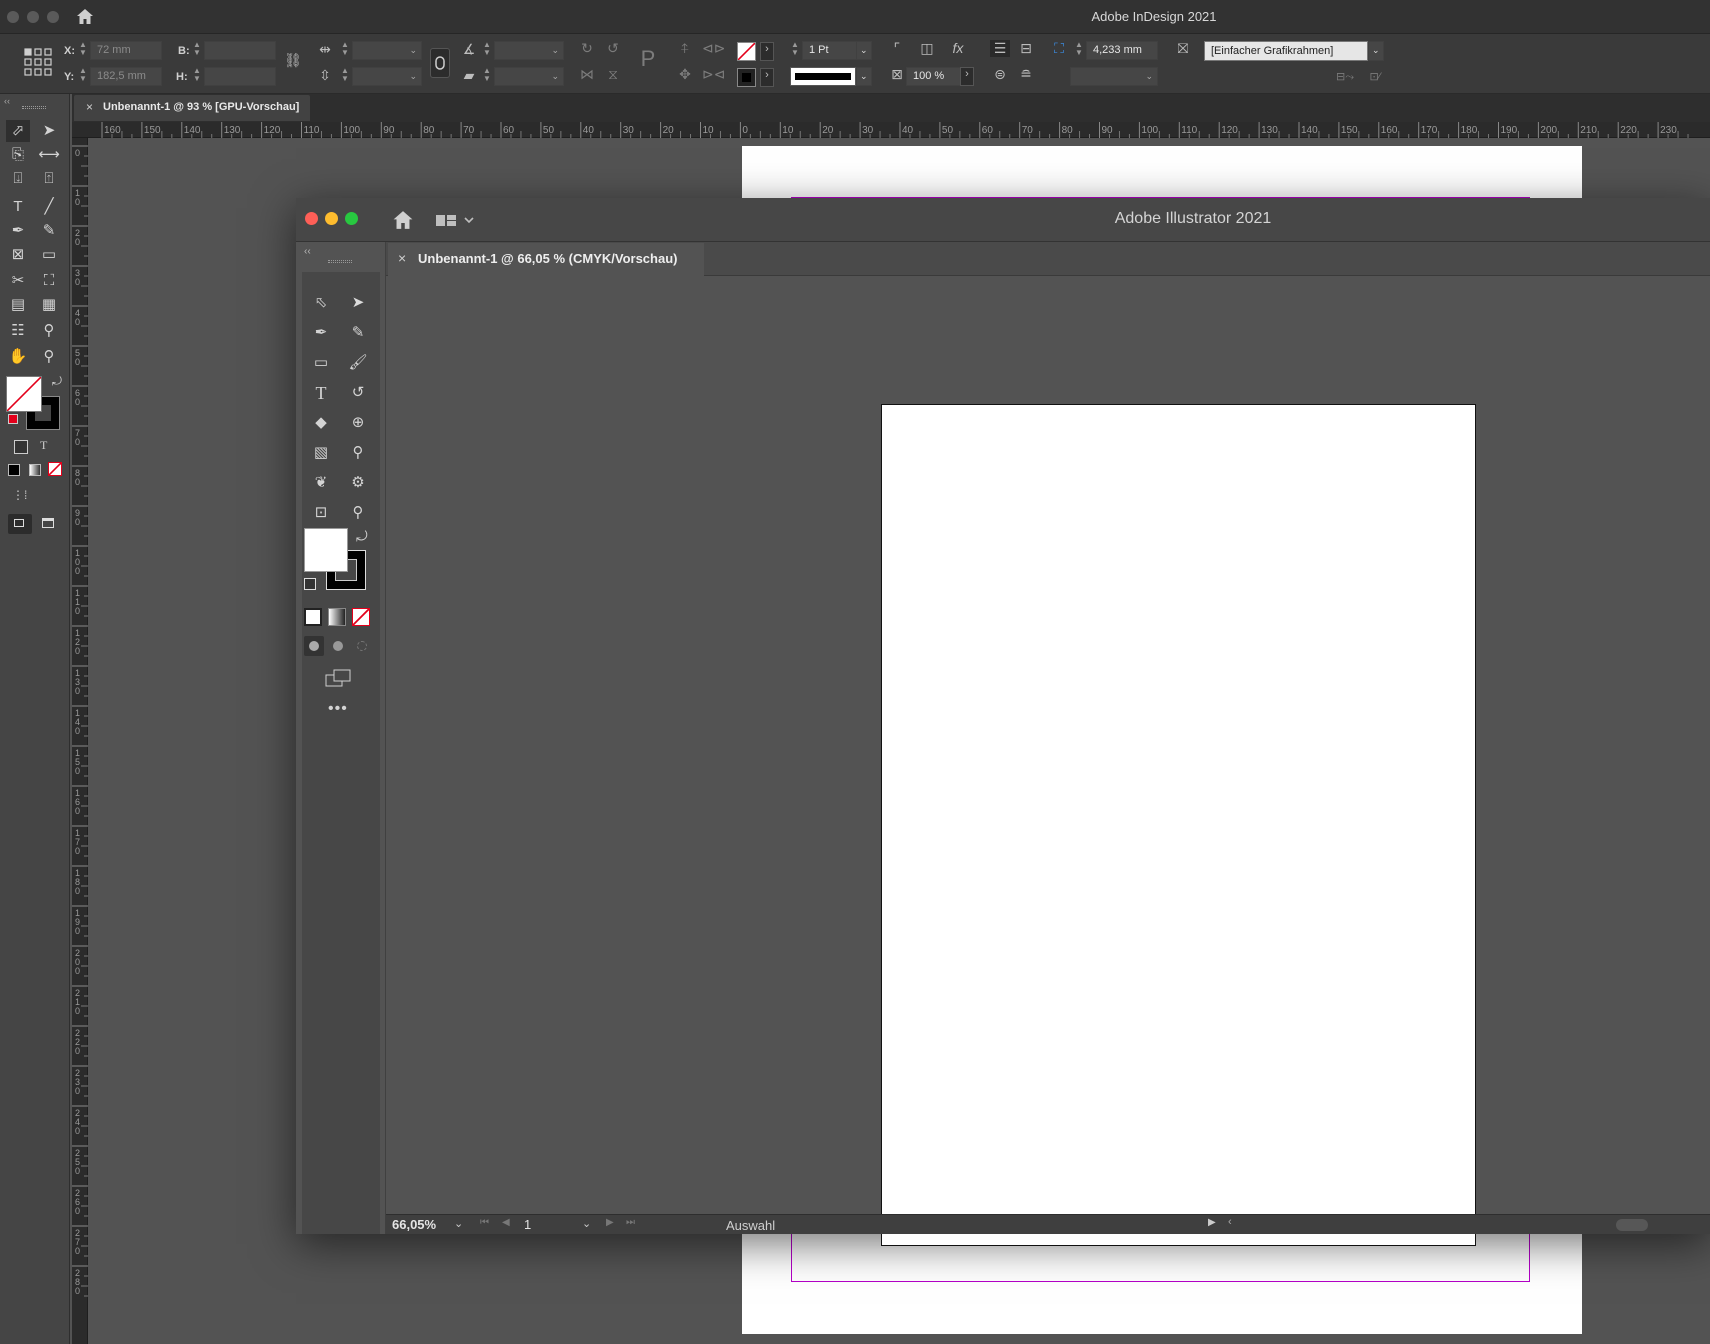 This screenshot has width=1710, height=1344. Describe the element at coordinates (1026, 48) in the screenshot. I see `text-wrap-box-icon: ⊟` at that location.